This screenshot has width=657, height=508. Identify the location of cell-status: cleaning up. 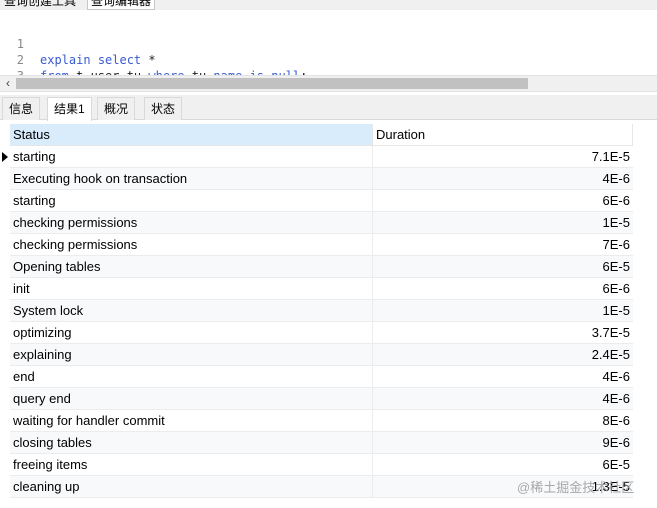
(191, 487).